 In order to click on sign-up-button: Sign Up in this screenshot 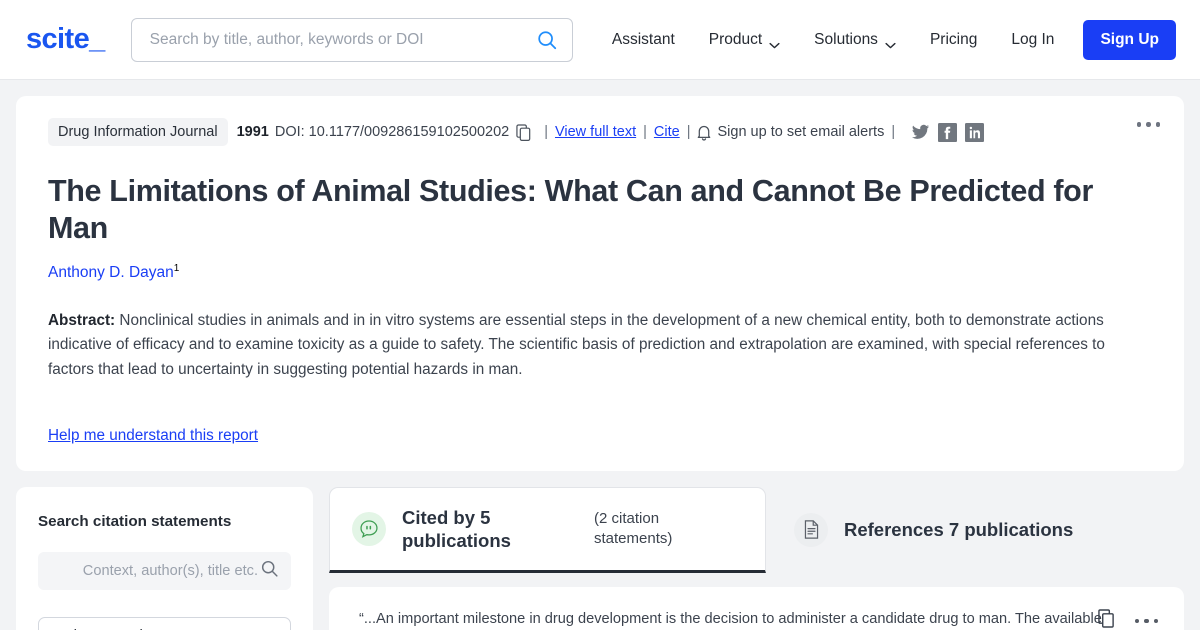, I will do `click(1129, 39)`.